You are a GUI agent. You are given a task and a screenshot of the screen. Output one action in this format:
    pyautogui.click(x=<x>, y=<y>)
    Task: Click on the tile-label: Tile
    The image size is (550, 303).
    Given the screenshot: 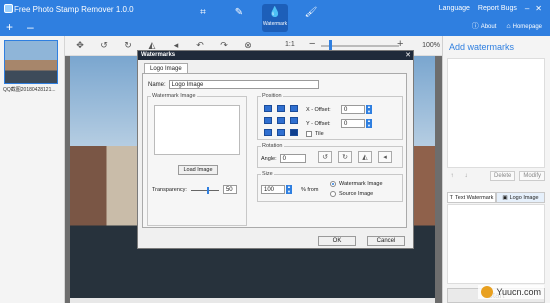 What is the action you would take?
    pyautogui.click(x=319, y=134)
    